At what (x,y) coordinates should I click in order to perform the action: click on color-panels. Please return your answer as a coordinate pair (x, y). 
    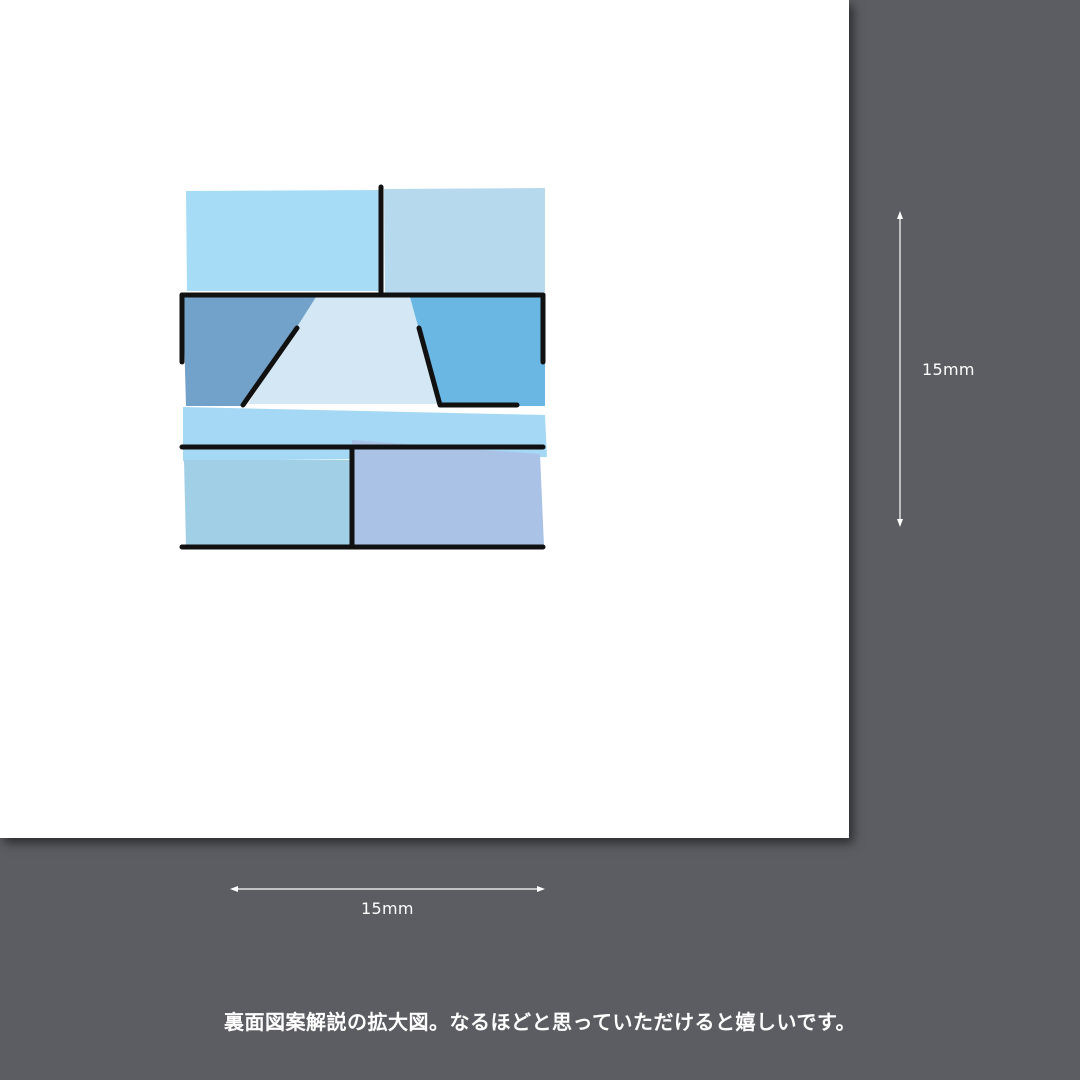
    Looking at the image, I should click on (365, 367).